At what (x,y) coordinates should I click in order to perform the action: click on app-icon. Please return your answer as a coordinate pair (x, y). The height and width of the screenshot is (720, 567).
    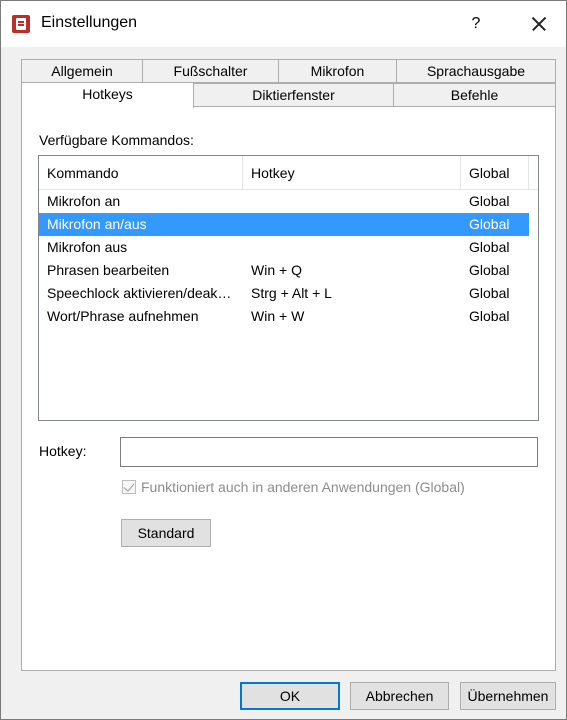
    Looking at the image, I should click on (21, 24).